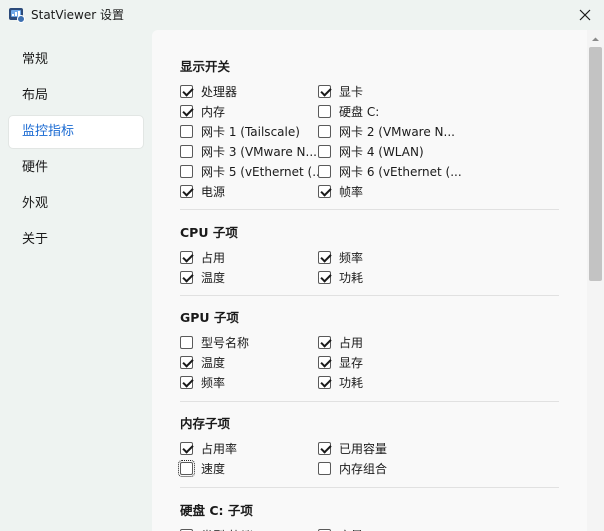 Image resolution: width=604 pixels, height=531 pixels. What do you see at coordinates (302, 15) in the screenshot?
I see `title-bar: StatViewer 设置` at bounding box center [302, 15].